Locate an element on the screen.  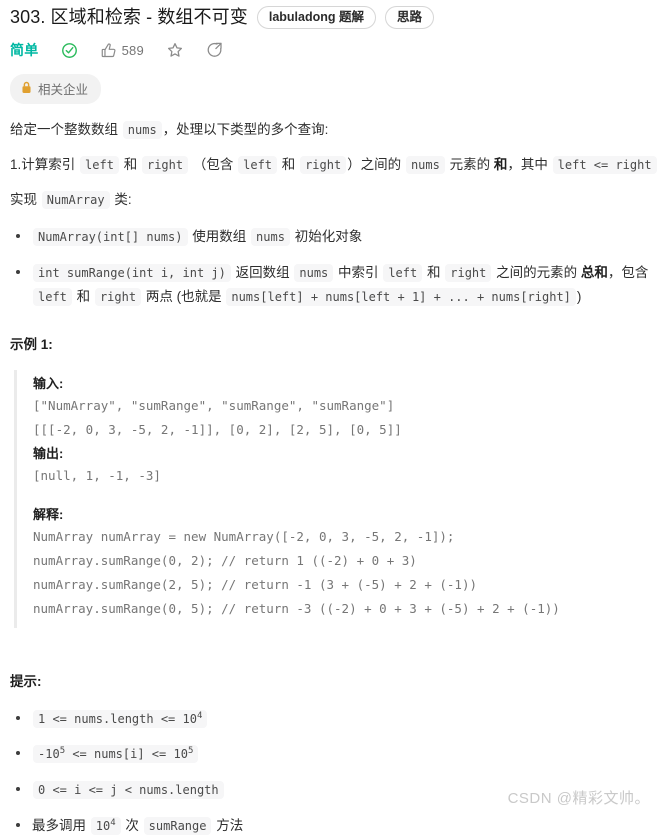
method-1-text-7: 两点 (也就是 is located at coordinates (183, 297).